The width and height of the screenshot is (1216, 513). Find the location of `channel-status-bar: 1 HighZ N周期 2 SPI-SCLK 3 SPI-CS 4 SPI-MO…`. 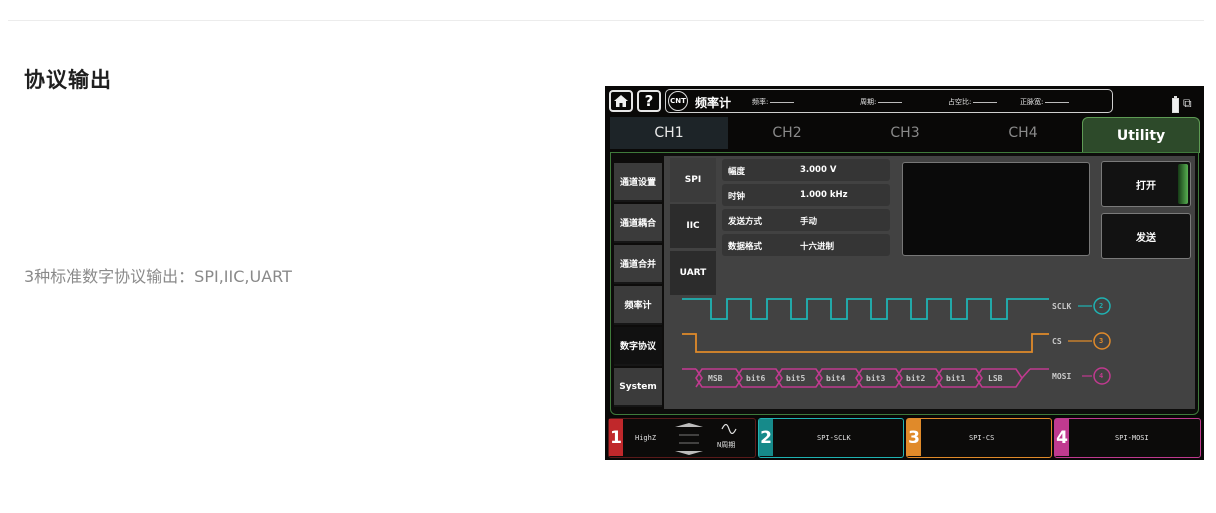

channel-status-bar: 1 HighZ N周期 2 SPI-SCLK 3 SPI-CS 4 SPI-MO… is located at coordinates (904, 439).